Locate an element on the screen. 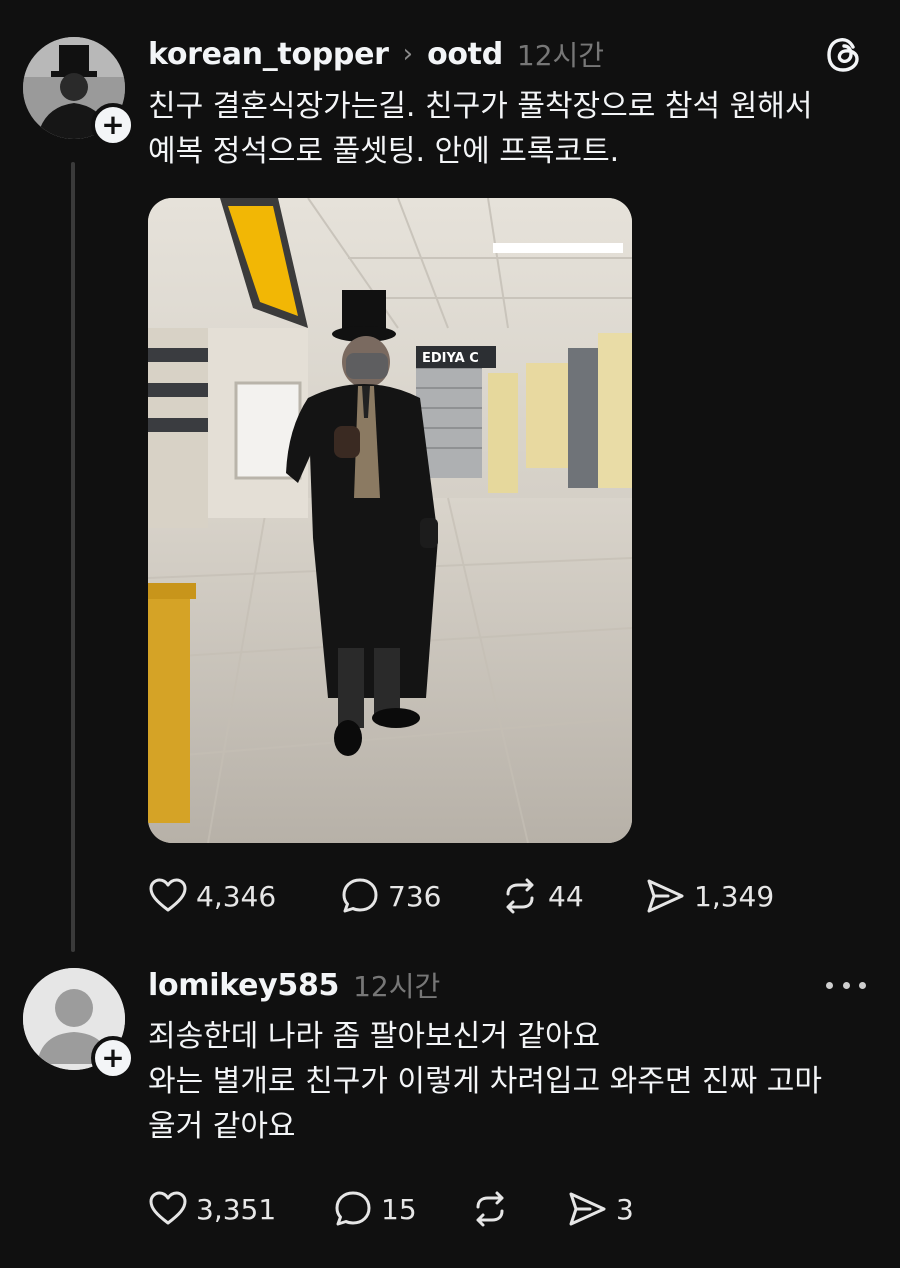  post-text-line: 친구 결혼식장가는길. 친구가 풀착장으로 참석 원해서 is located at coordinates (480, 106).